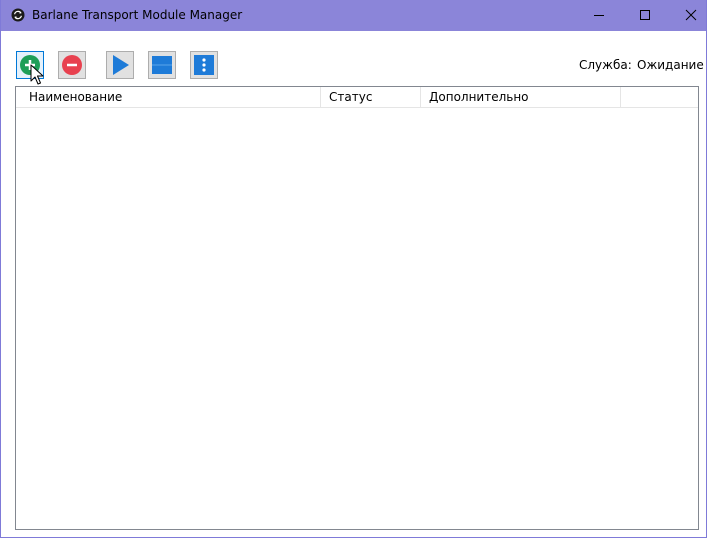 The height and width of the screenshot is (538, 707). Describe the element at coordinates (168, 97) in the screenshot. I see `column-header-name: Наименование` at that location.